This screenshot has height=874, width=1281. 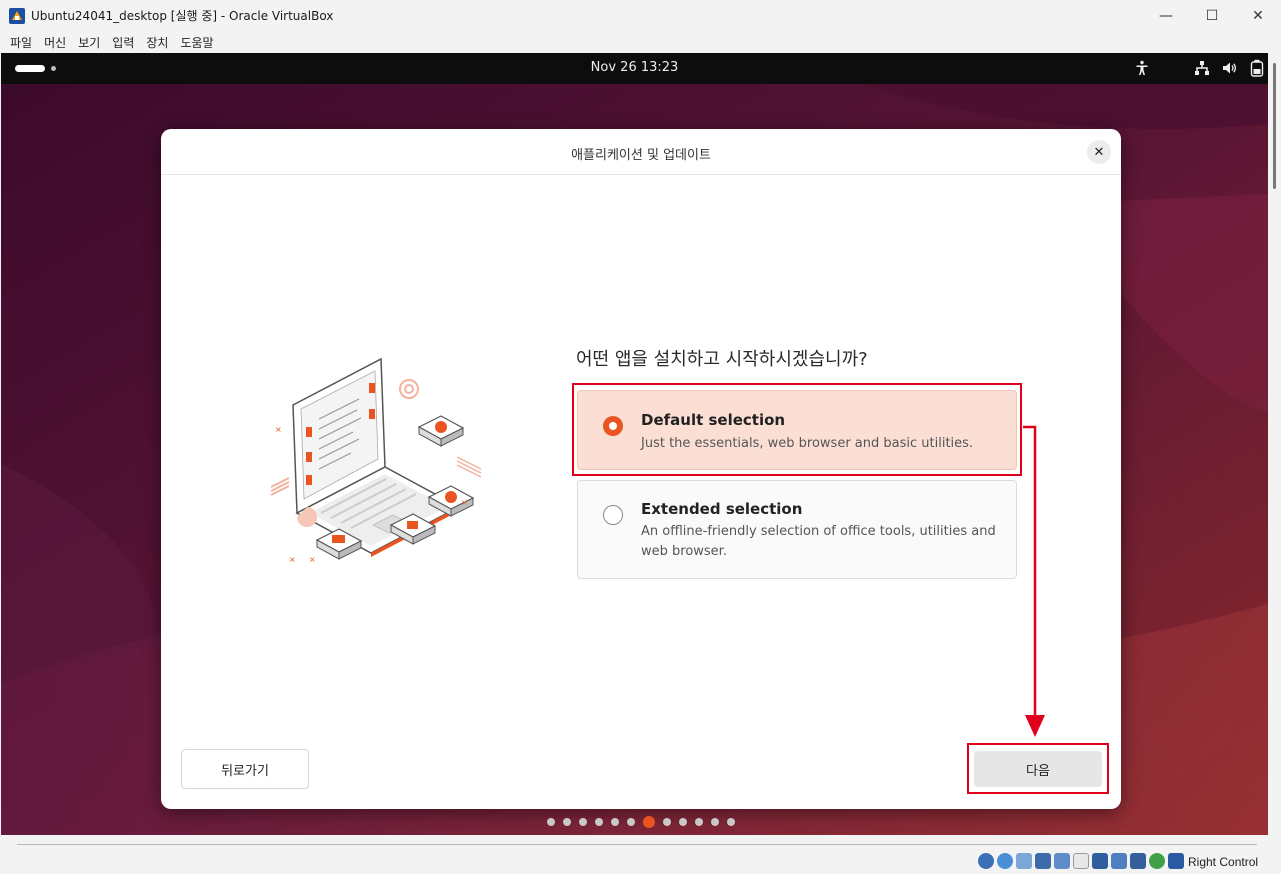 I want to click on statusbar-divider, so click(x=637, y=844).